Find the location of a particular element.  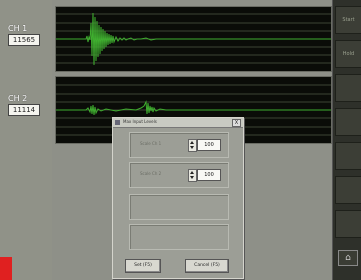

scale-ch1-group: Scale Ch 1 100 is located at coordinates (179, 145).